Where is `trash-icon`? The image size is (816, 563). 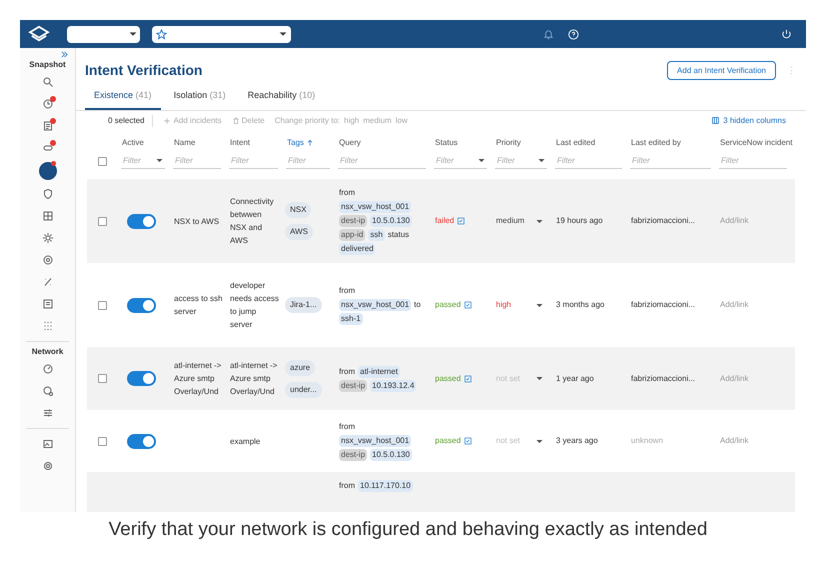
trash-icon is located at coordinates (236, 120).